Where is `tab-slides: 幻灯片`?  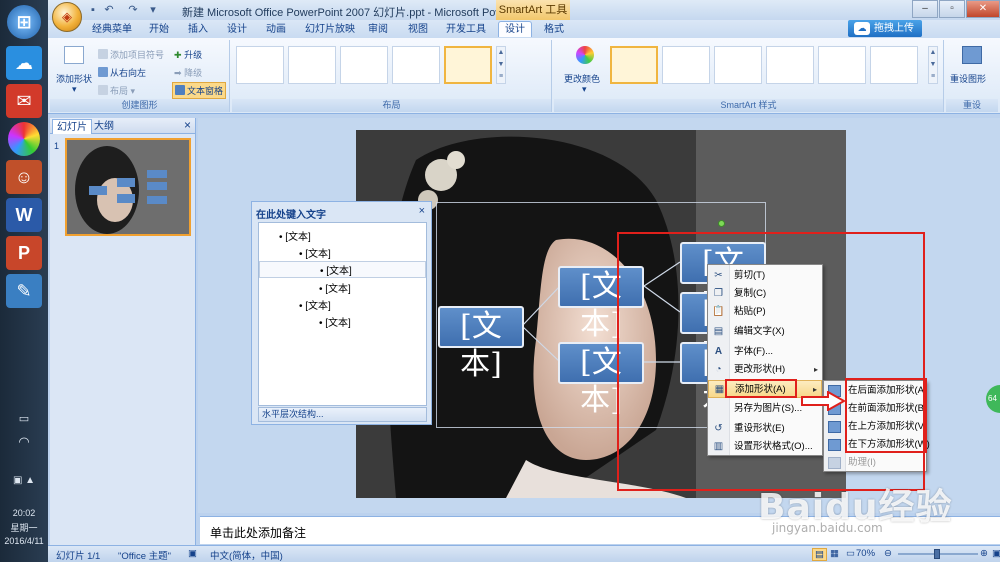
tab-slides: 幻灯片 is located at coordinates (72, 126).